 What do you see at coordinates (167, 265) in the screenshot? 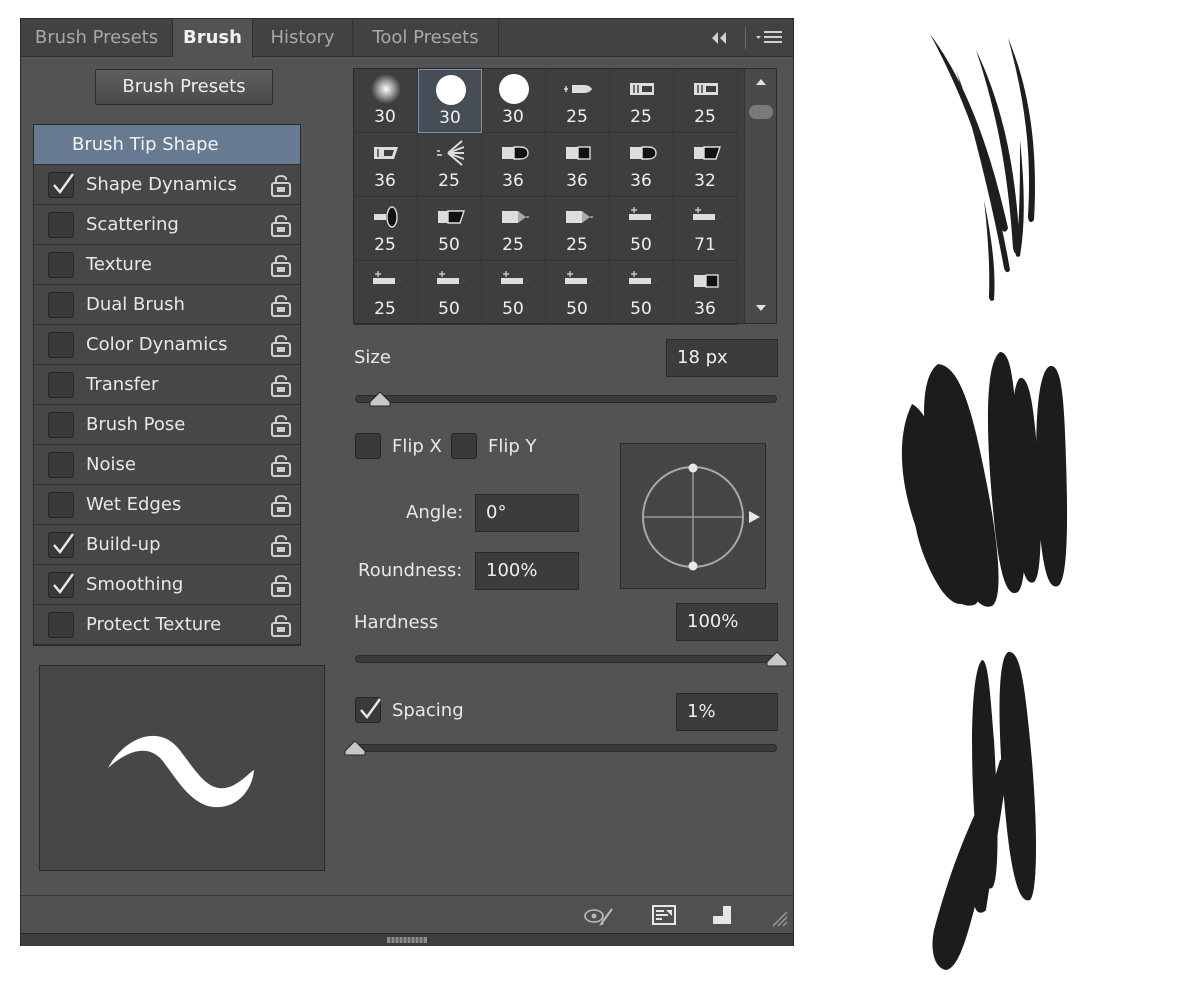
I see `option-texture: Texture` at bounding box center [167, 265].